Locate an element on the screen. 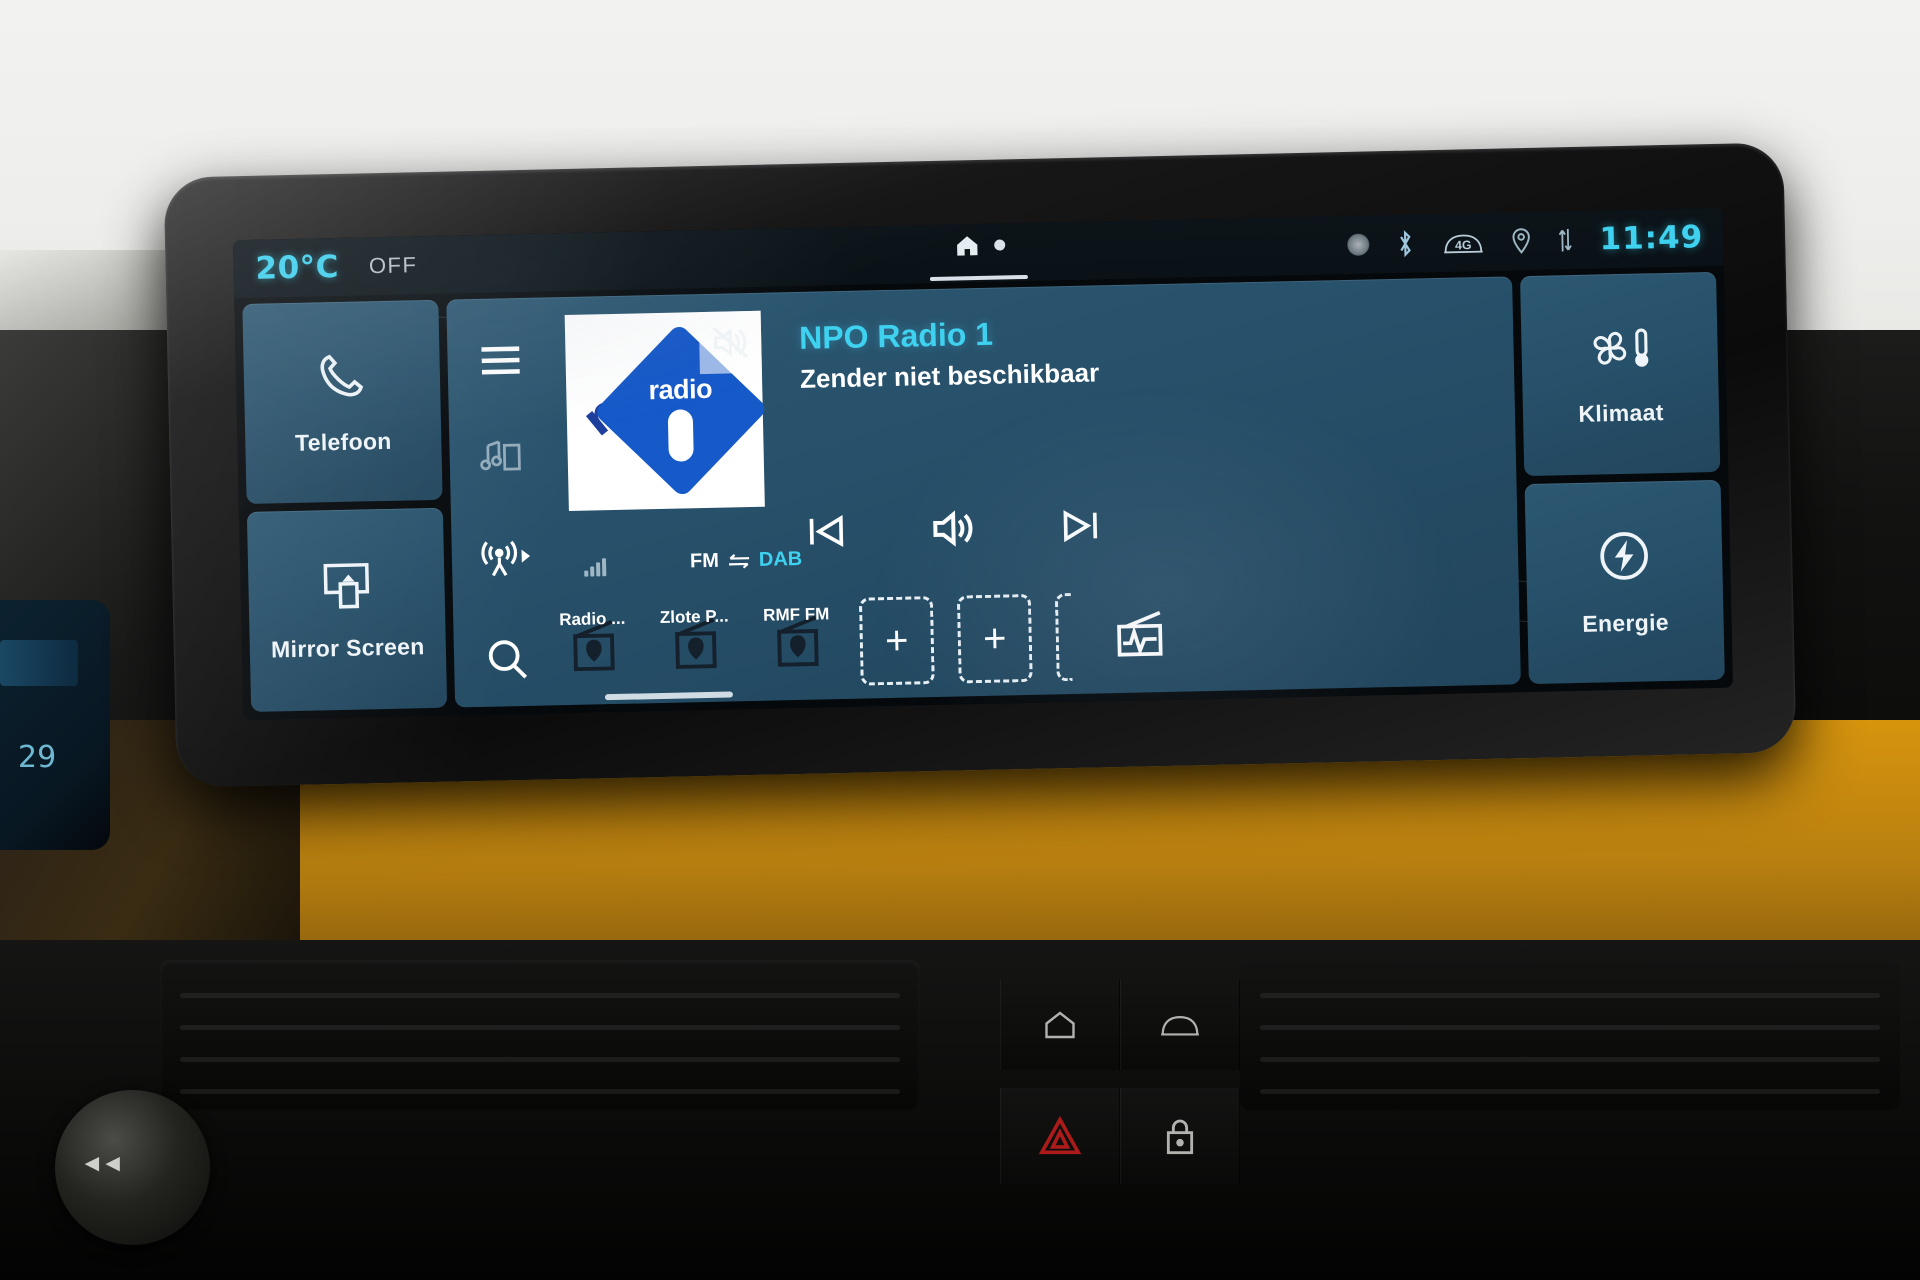  console-vent-left is located at coordinates (540, 1035).